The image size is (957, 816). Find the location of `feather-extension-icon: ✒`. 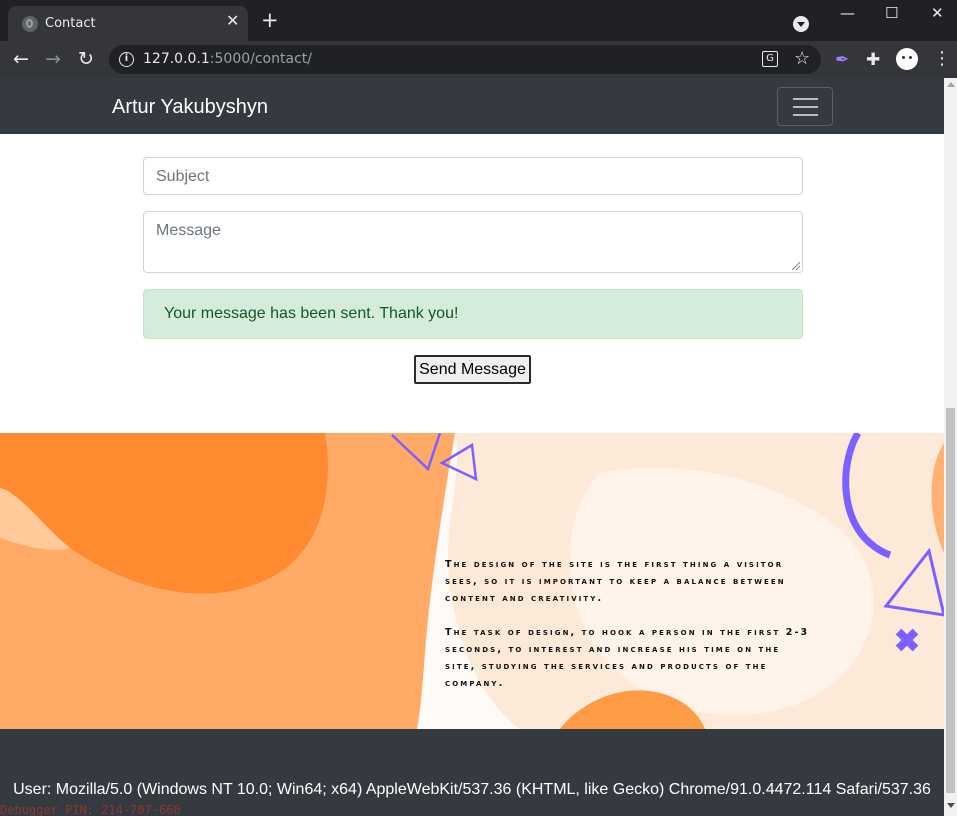

feather-extension-icon: ✒ is located at coordinates (842, 60).